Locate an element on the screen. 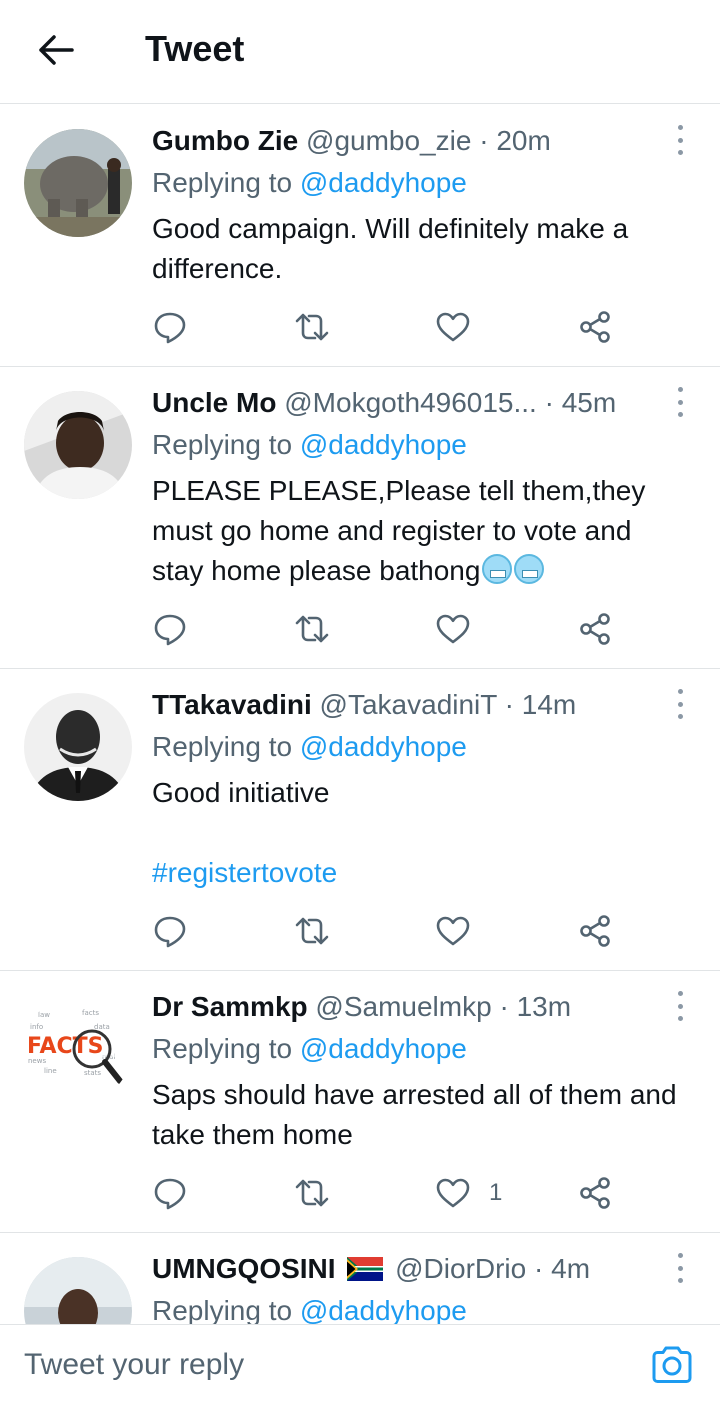 This screenshot has height=1404, width=720. user-handle: @TakavadiniT is located at coordinates (408, 704).